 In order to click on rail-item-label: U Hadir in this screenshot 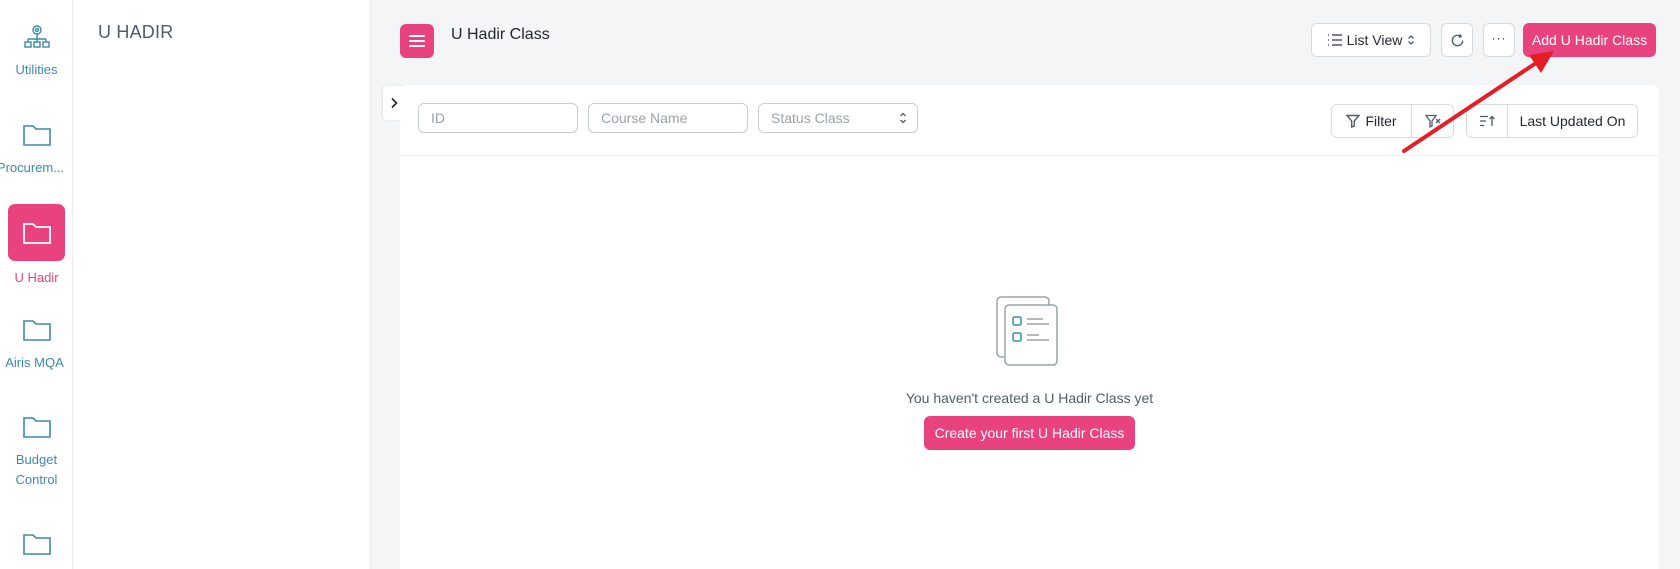, I will do `click(36, 277)`.